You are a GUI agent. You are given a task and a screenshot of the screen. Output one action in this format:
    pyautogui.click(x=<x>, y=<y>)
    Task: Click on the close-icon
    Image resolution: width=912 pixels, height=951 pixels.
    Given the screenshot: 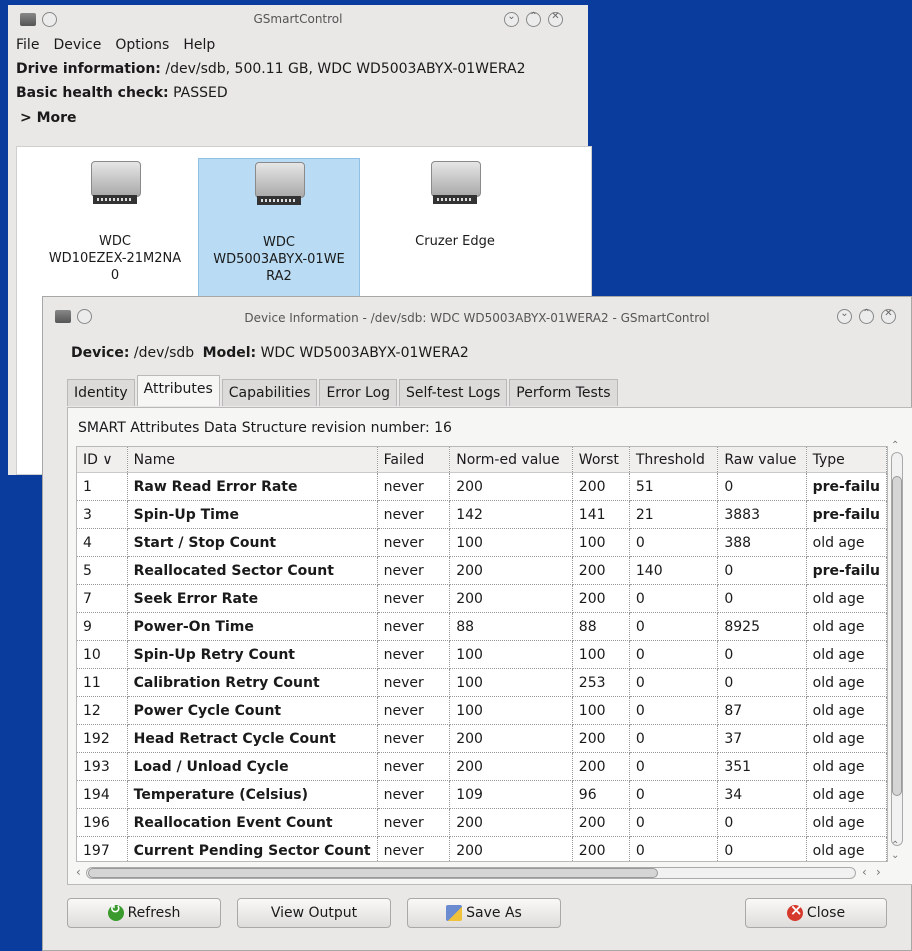 What is the action you would take?
    pyautogui.click(x=794, y=911)
    